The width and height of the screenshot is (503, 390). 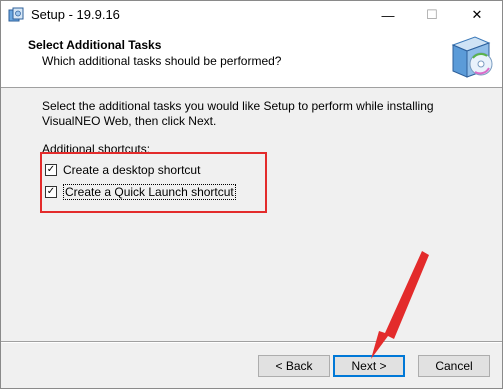 What do you see at coordinates (16, 14) in the screenshot?
I see `setup-icon` at bounding box center [16, 14].